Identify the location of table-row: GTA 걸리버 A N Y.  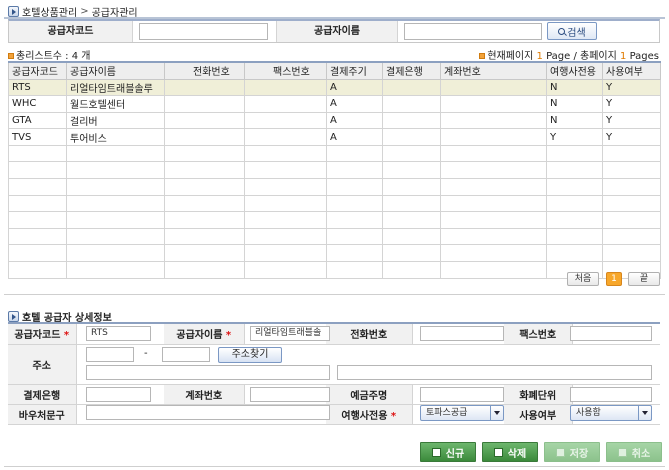
(334, 120).